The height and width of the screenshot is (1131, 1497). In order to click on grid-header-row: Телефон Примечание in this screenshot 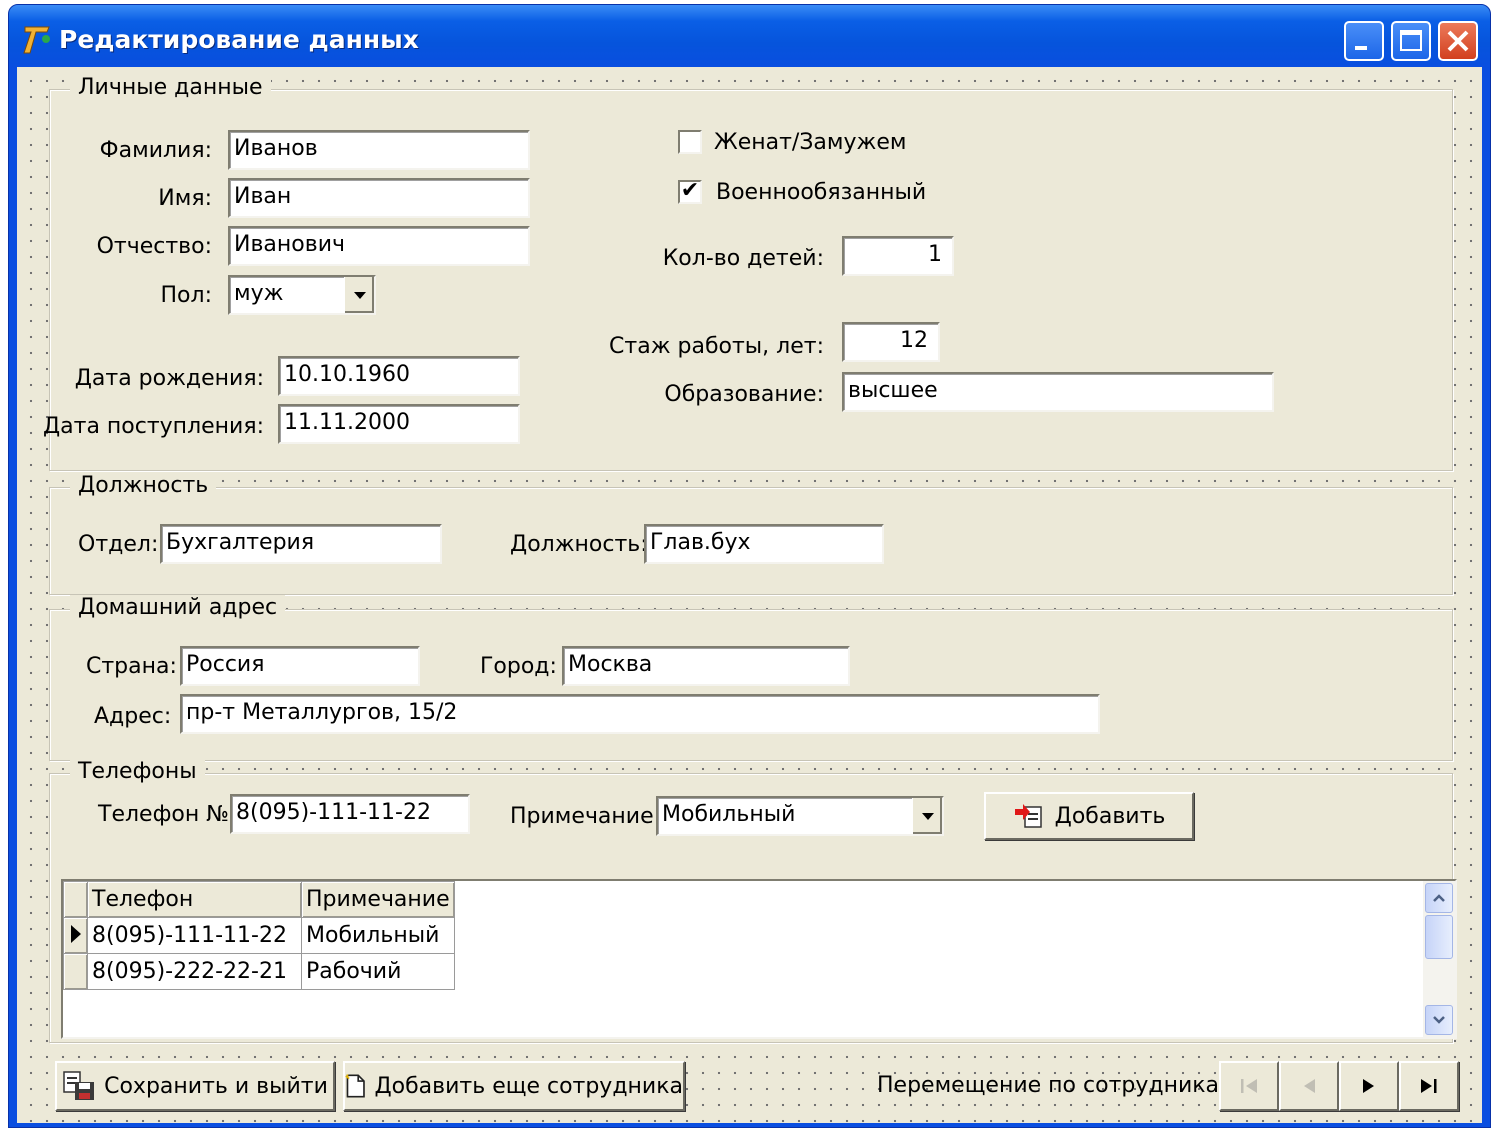, I will do `click(259, 899)`.